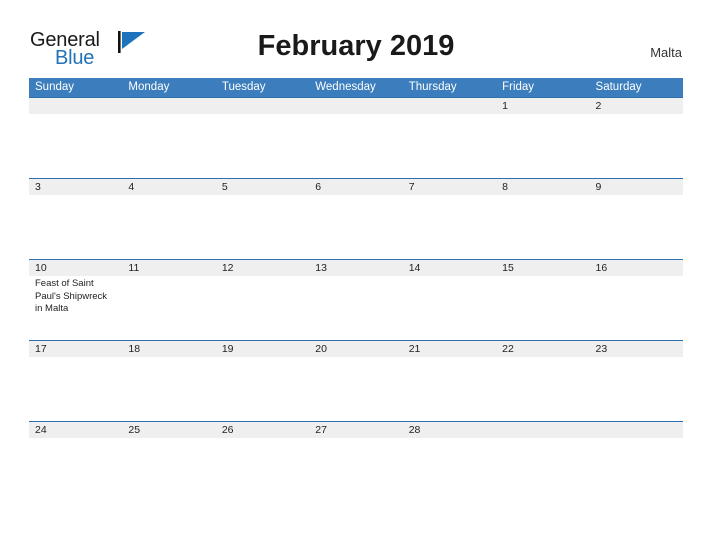  Describe the element at coordinates (618, 87) in the screenshot. I see `weekday-saturday: Saturday` at that location.